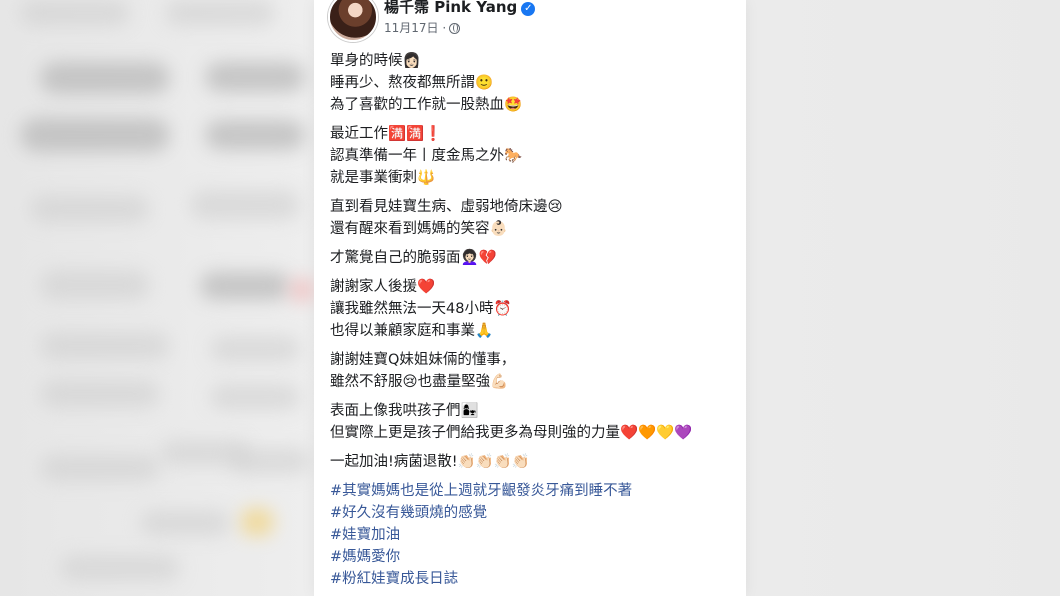 The height and width of the screenshot is (596, 1060). What do you see at coordinates (412, 83) in the screenshot?
I see `post-line: 睡再少、熬夜都無所謂🙂` at bounding box center [412, 83].